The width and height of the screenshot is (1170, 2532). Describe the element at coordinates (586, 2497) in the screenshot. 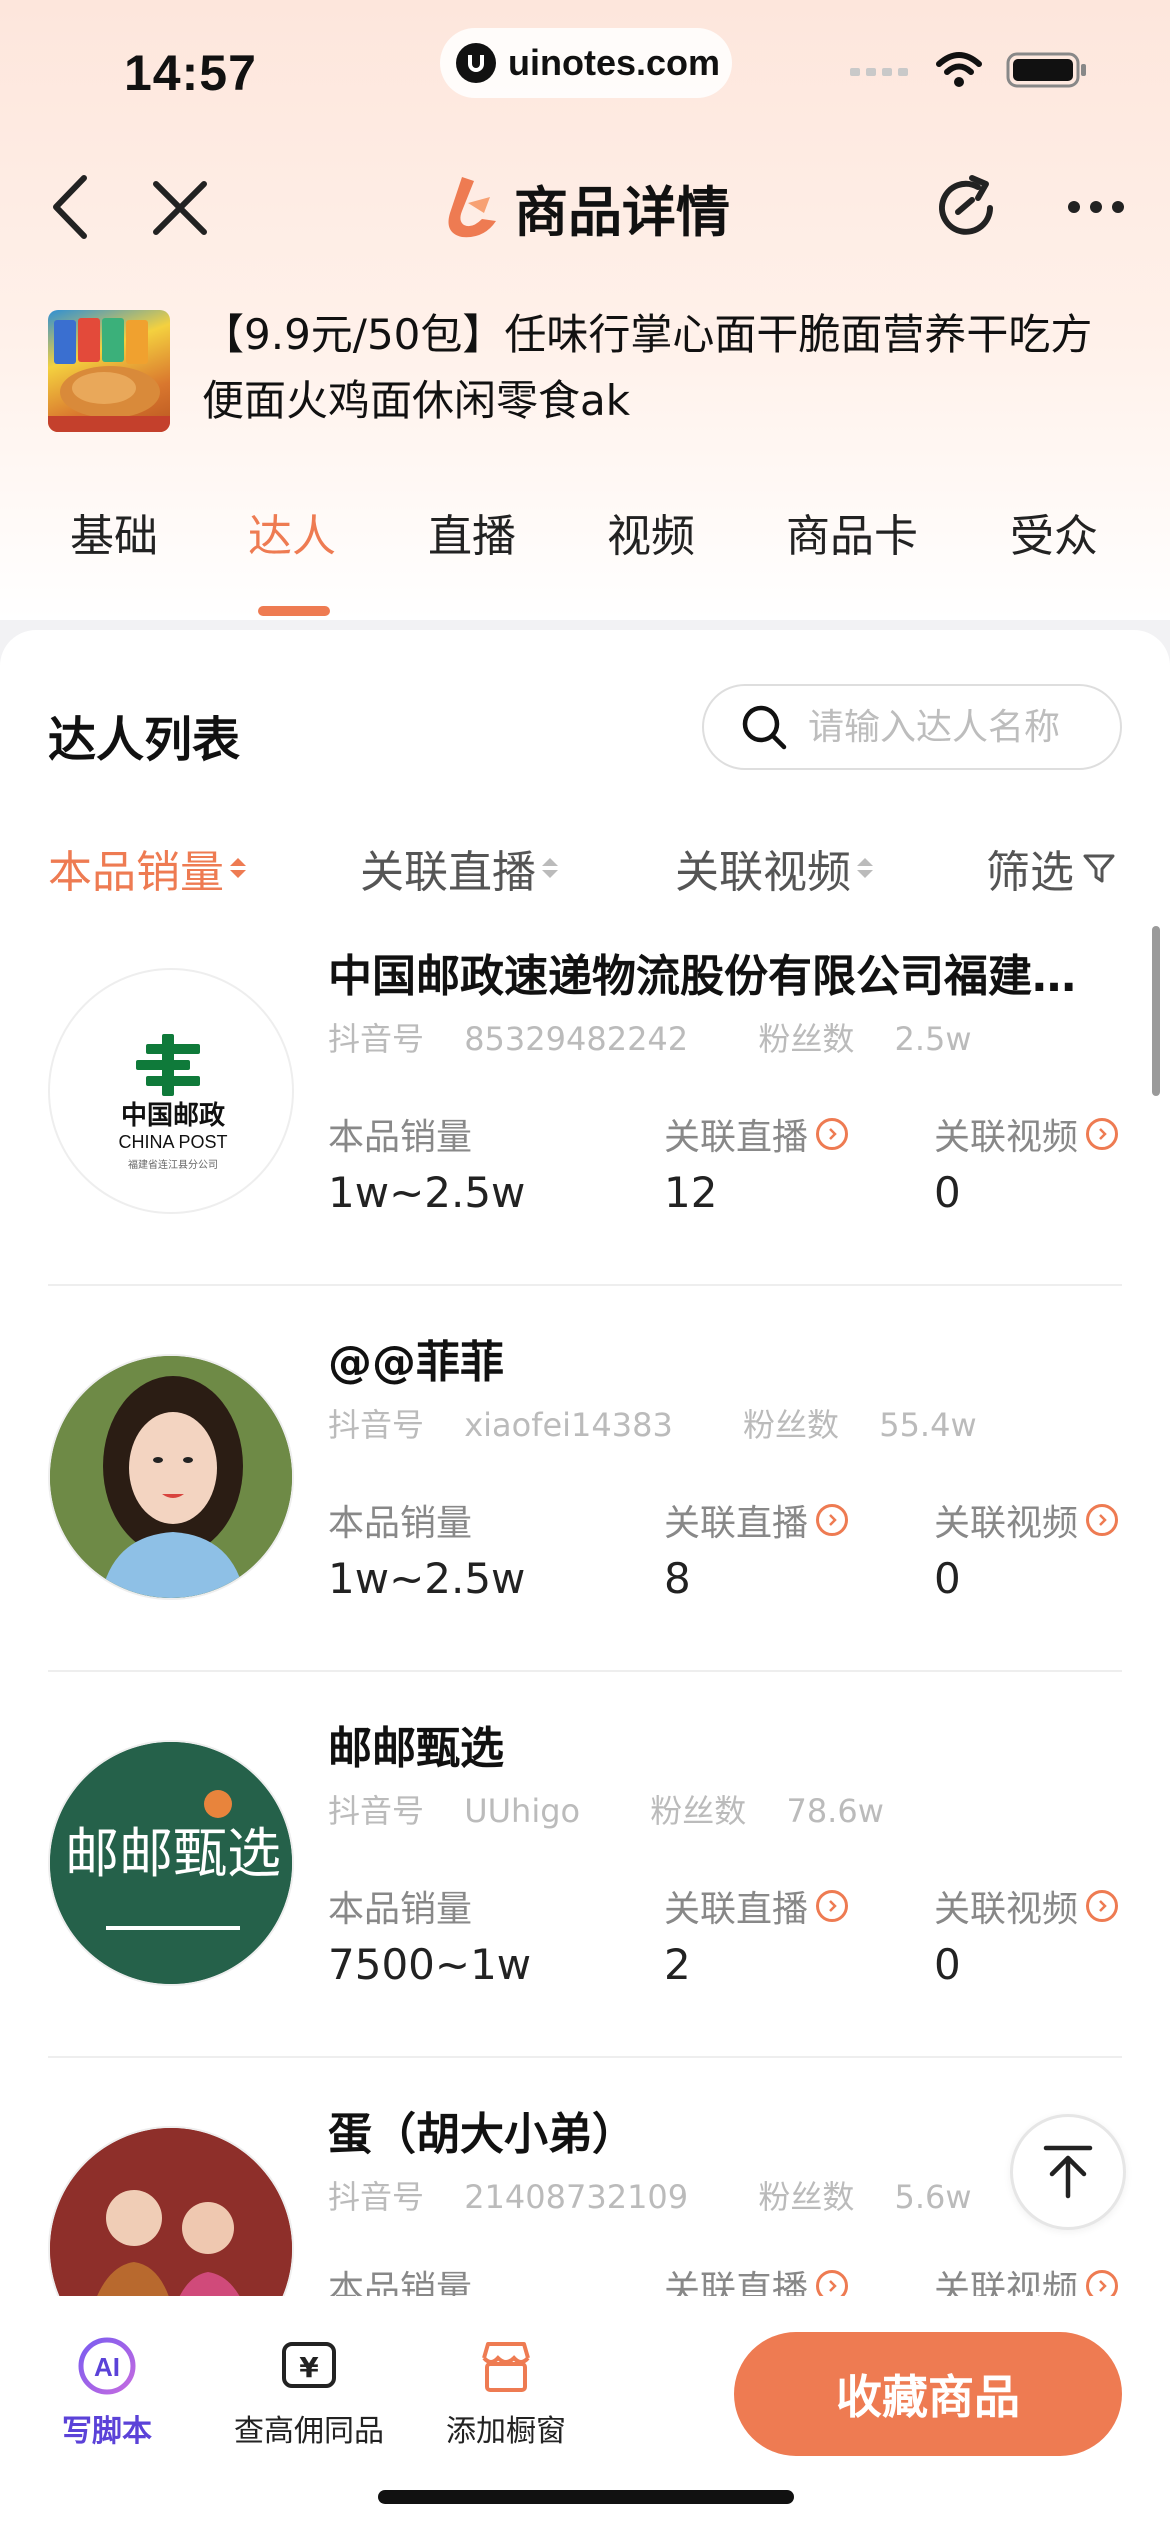

I see `home-indicator` at that location.